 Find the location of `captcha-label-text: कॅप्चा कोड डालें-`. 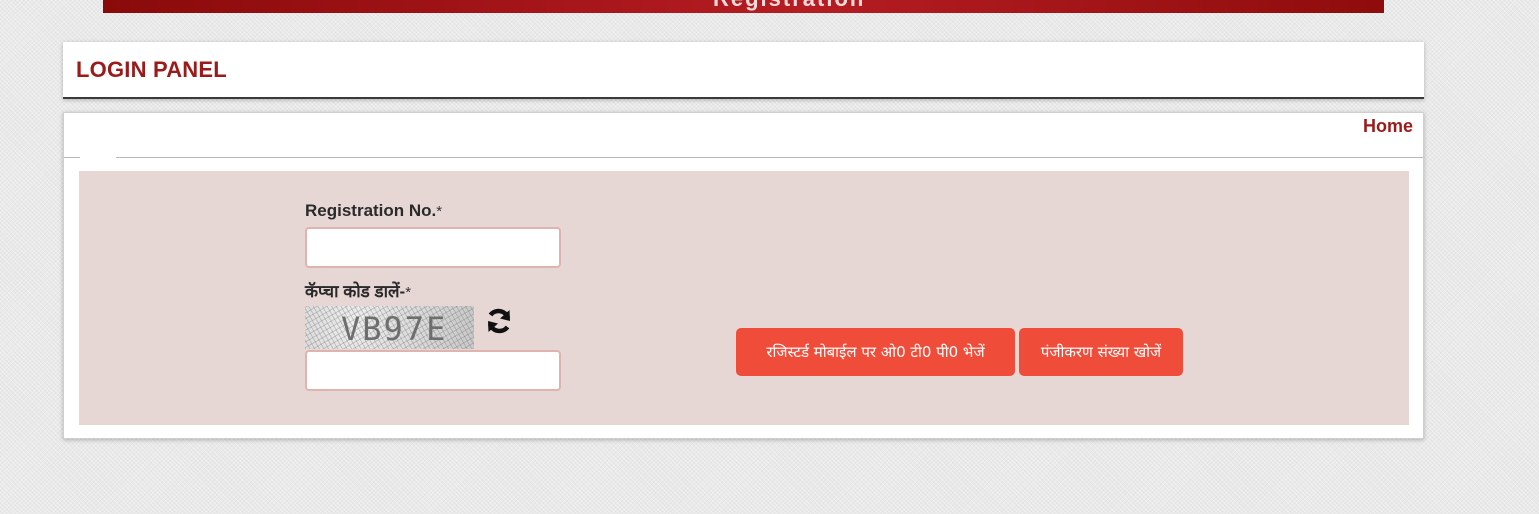

captcha-label-text: कॅप्चा कोड डालें- is located at coordinates (355, 291).